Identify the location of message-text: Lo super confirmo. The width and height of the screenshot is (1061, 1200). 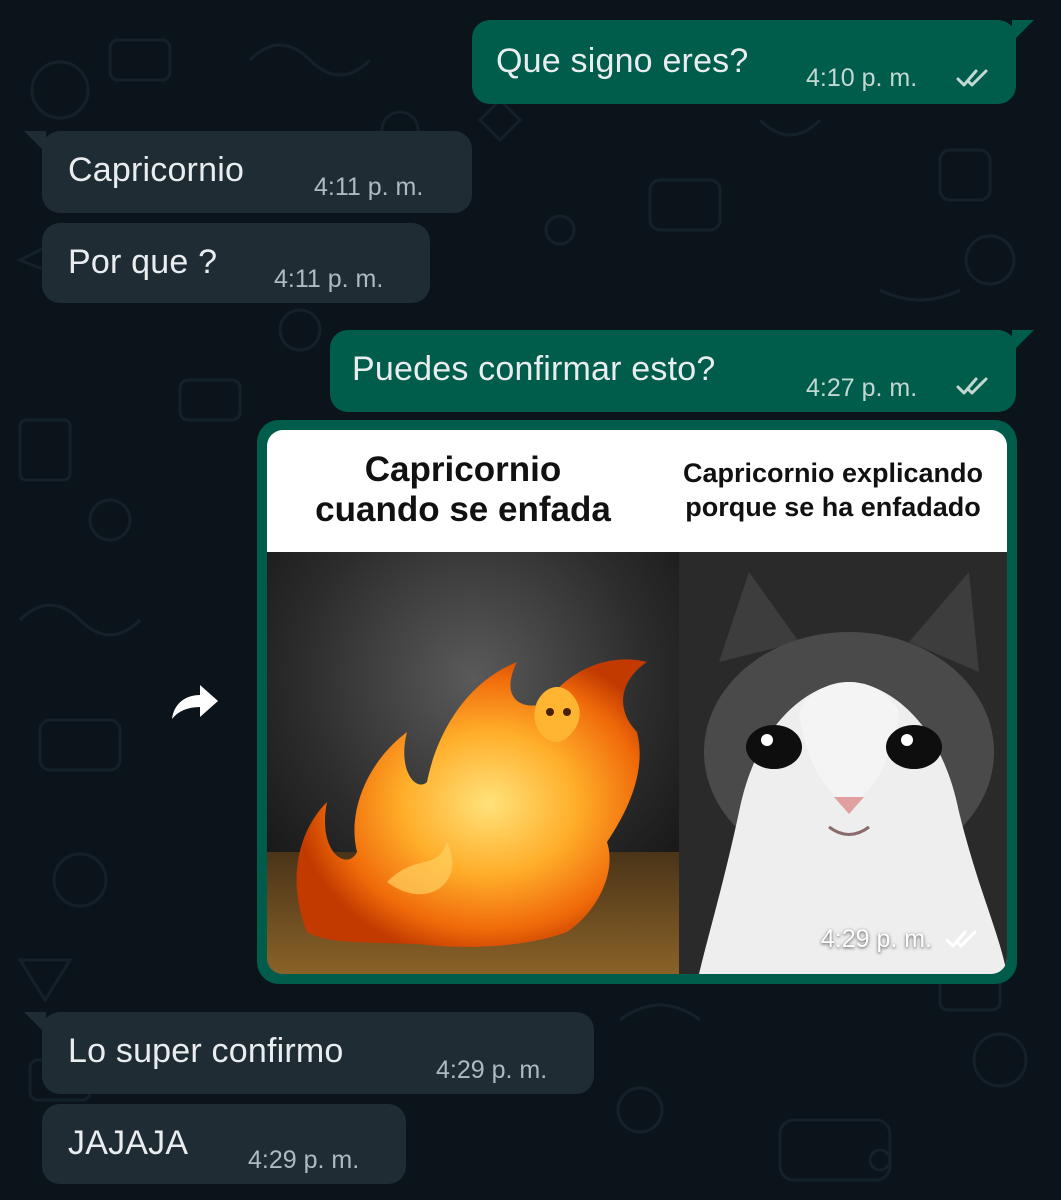
(206, 1051).